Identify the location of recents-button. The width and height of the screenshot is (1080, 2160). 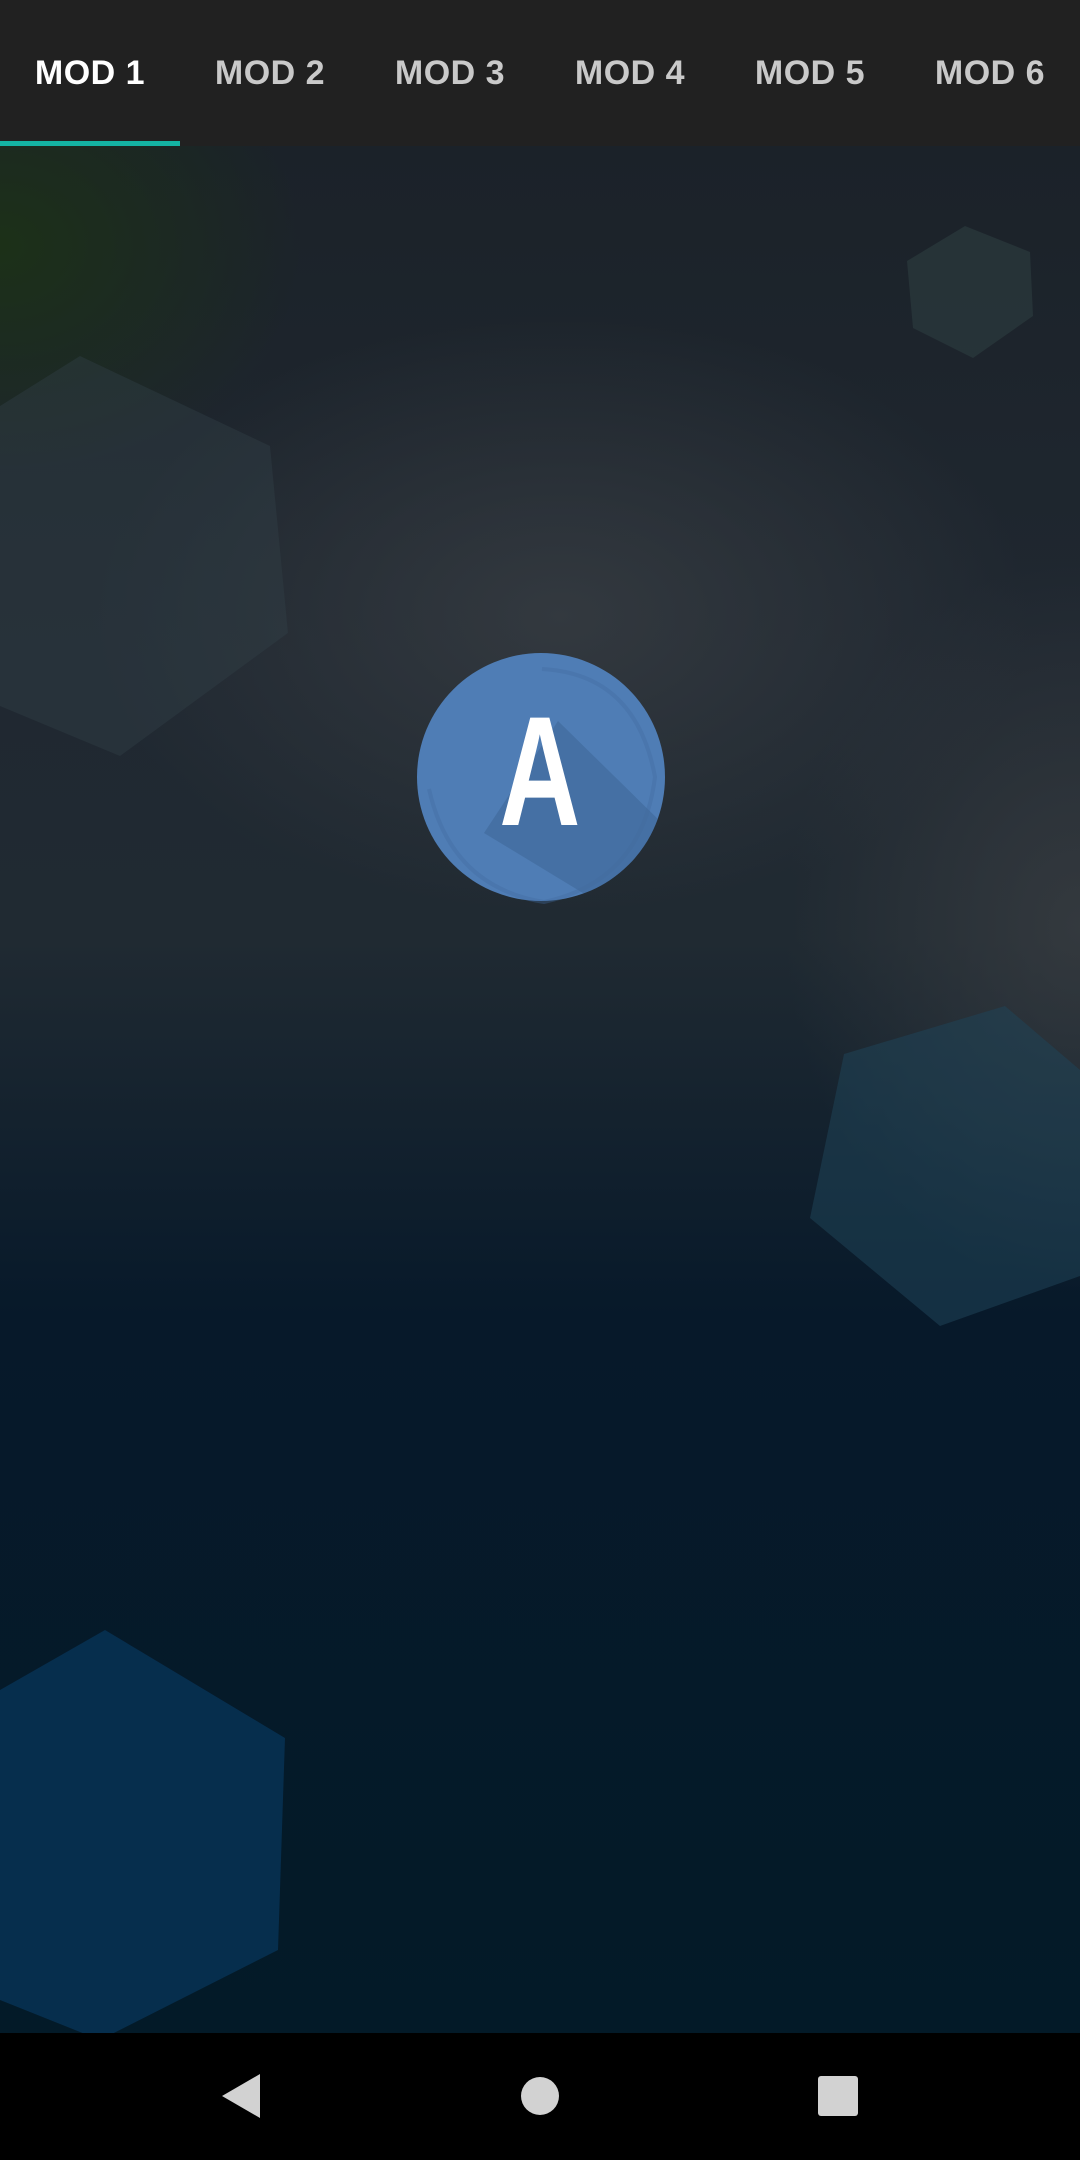
(838, 2096).